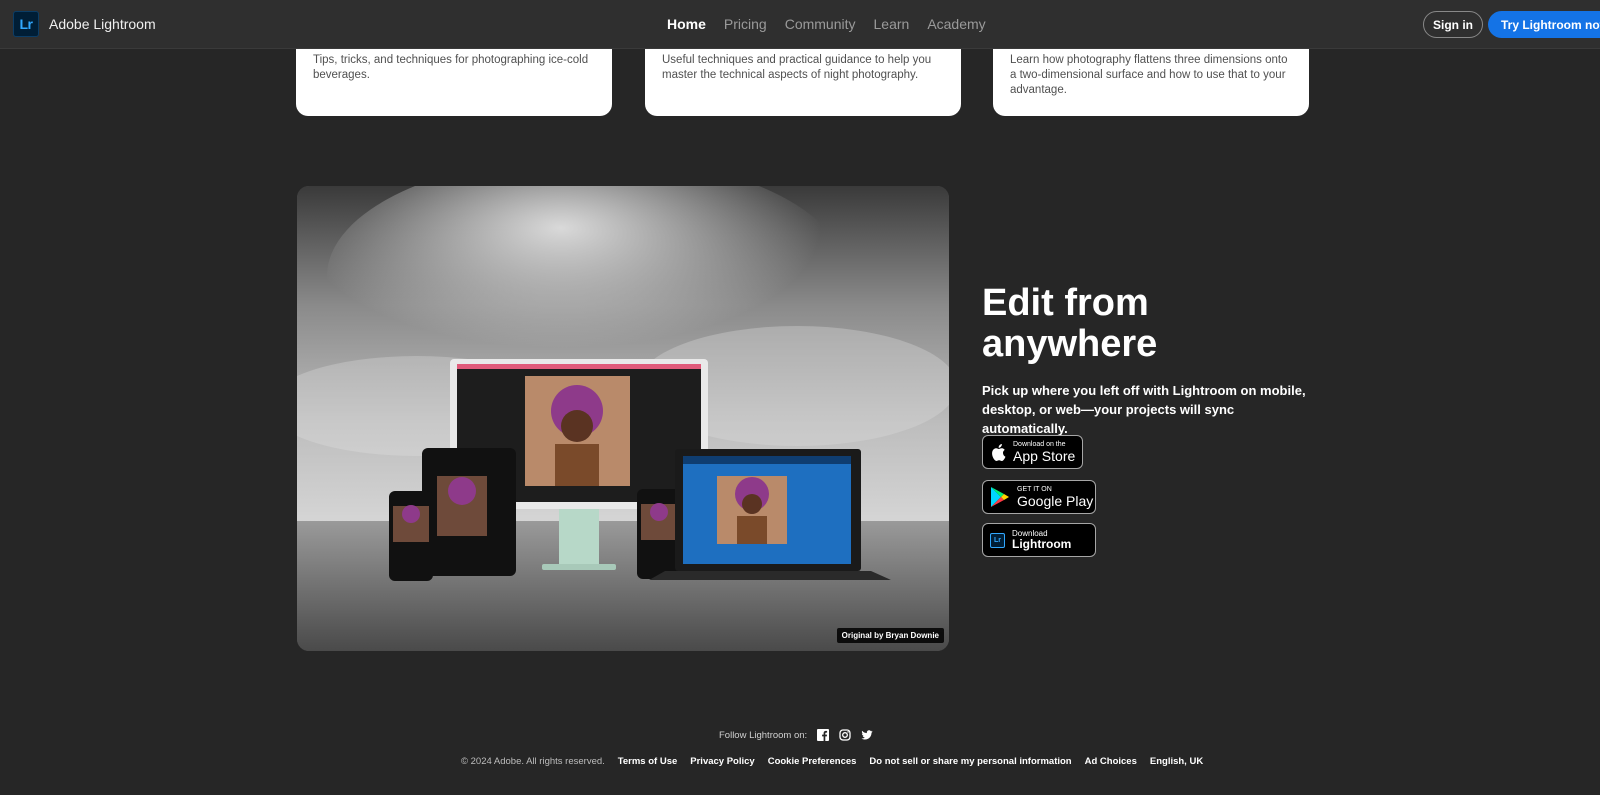  What do you see at coordinates (845, 735) in the screenshot?
I see `instagram-icon` at bounding box center [845, 735].